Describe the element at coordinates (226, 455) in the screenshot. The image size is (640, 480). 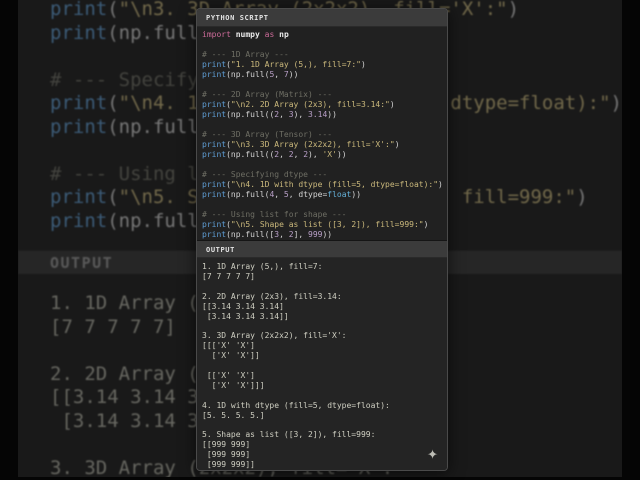
I see `code-line: [999 999]` at that location.